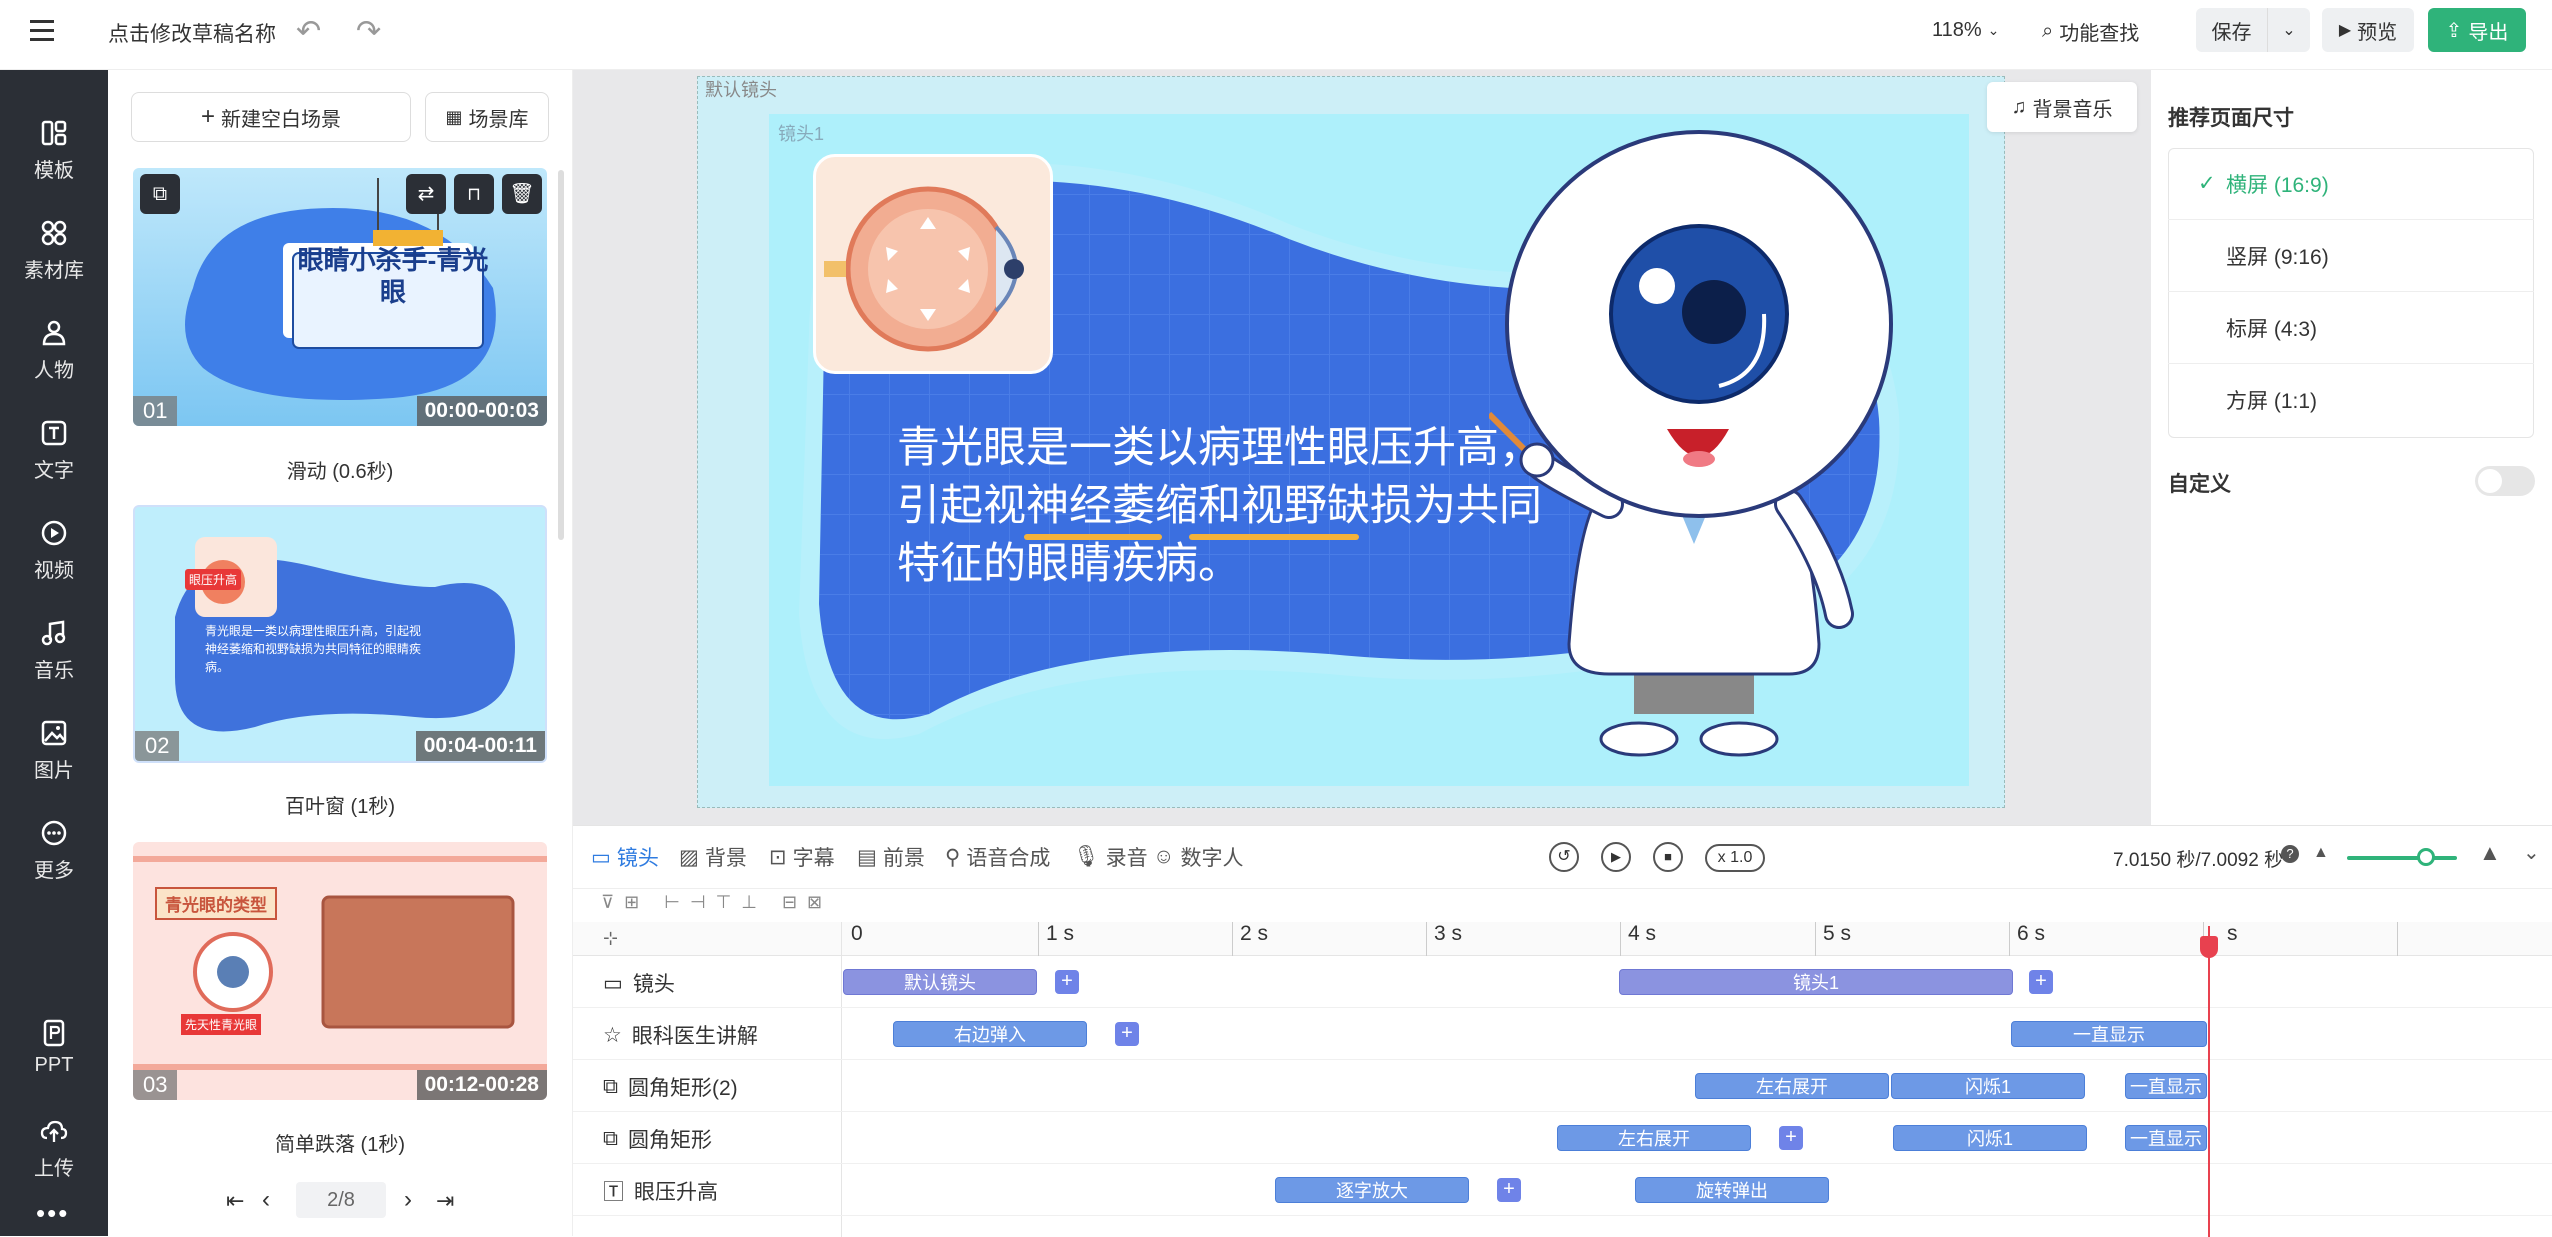  I want to click on size-option-portrait: 竖屏 (9:16), so click(2351, 256).